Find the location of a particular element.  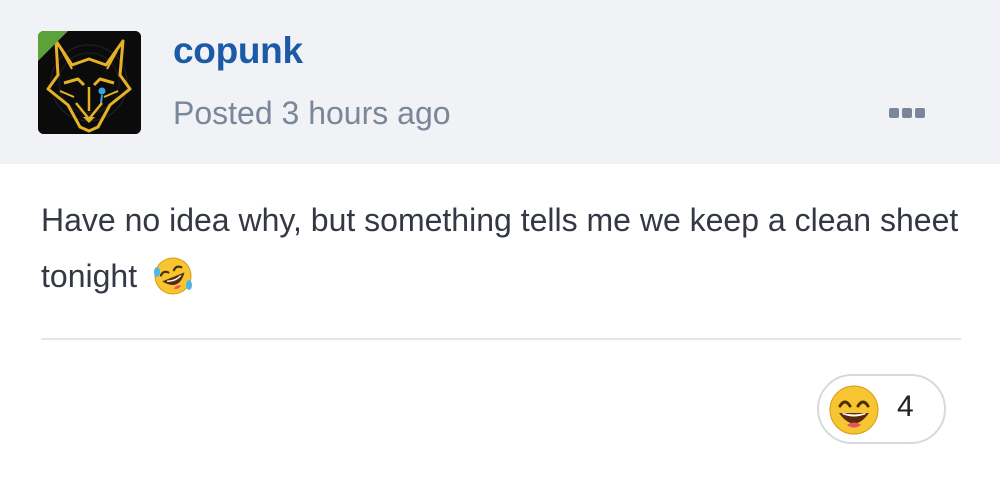

reaction-button: 4 is located at coordinates (881, 409).